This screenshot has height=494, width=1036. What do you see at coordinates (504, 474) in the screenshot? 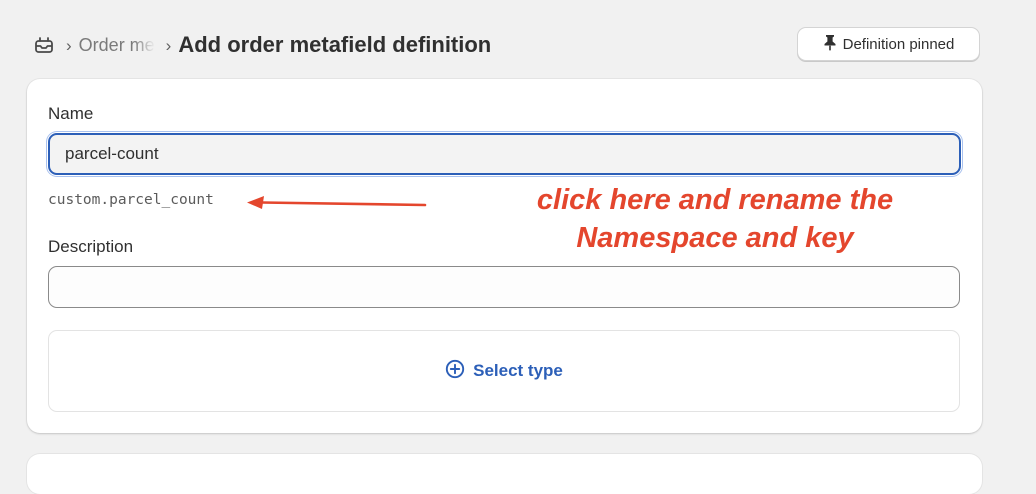
I see `next-card` at bounding box center [504, 474].